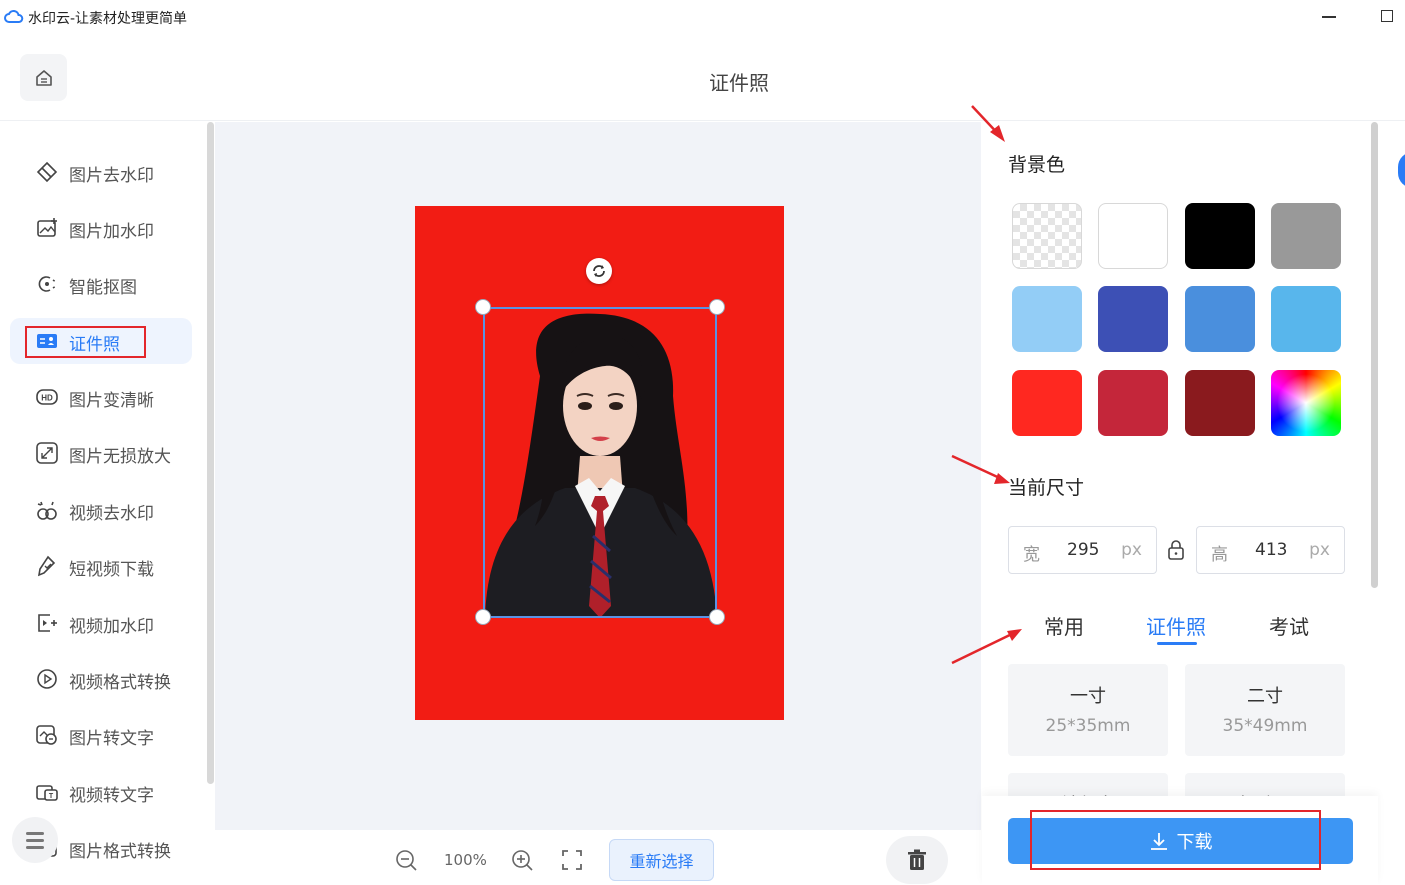 Image resolution: width=1405 pixels, height=885 pixels. Describe the element at coordinates (522, 860) in the screenshot. I see `zoom-in-icon` at that location.